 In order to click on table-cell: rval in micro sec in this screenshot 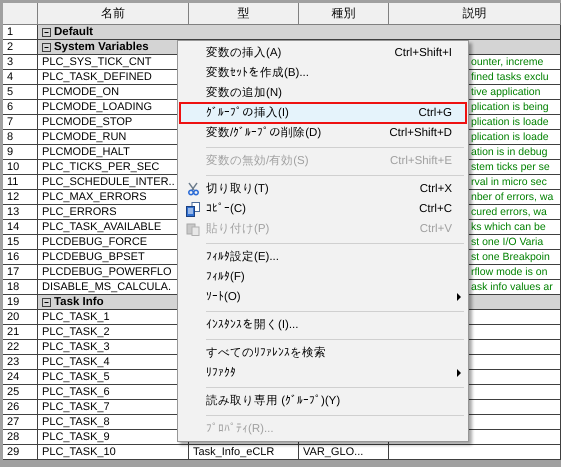, I will do `click(509, 182)`.